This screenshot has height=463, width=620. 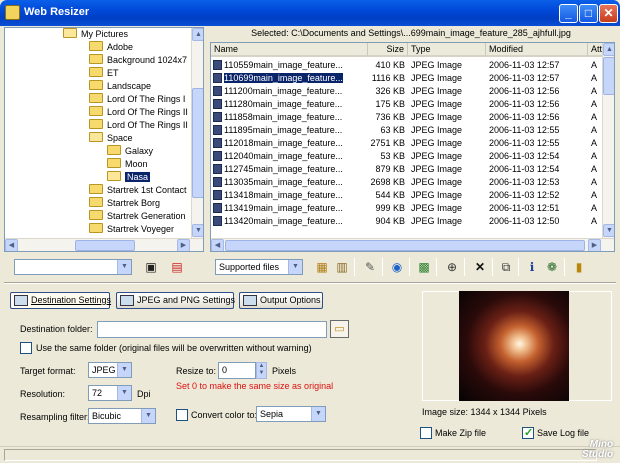 I want to click on tree-horizontal-scrollbar: ◀ ▶, so click(x=104, y=244).